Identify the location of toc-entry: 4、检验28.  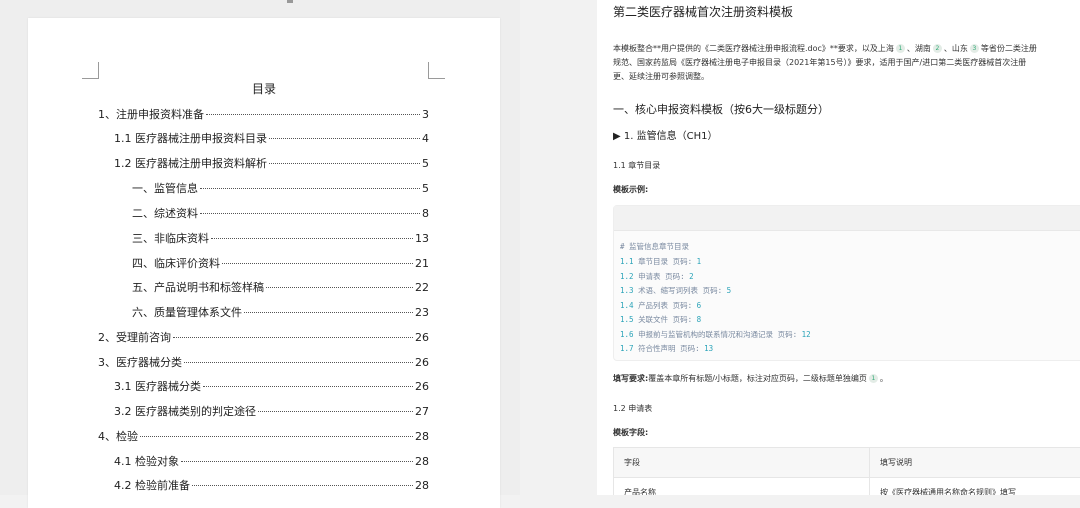
(263, 436).